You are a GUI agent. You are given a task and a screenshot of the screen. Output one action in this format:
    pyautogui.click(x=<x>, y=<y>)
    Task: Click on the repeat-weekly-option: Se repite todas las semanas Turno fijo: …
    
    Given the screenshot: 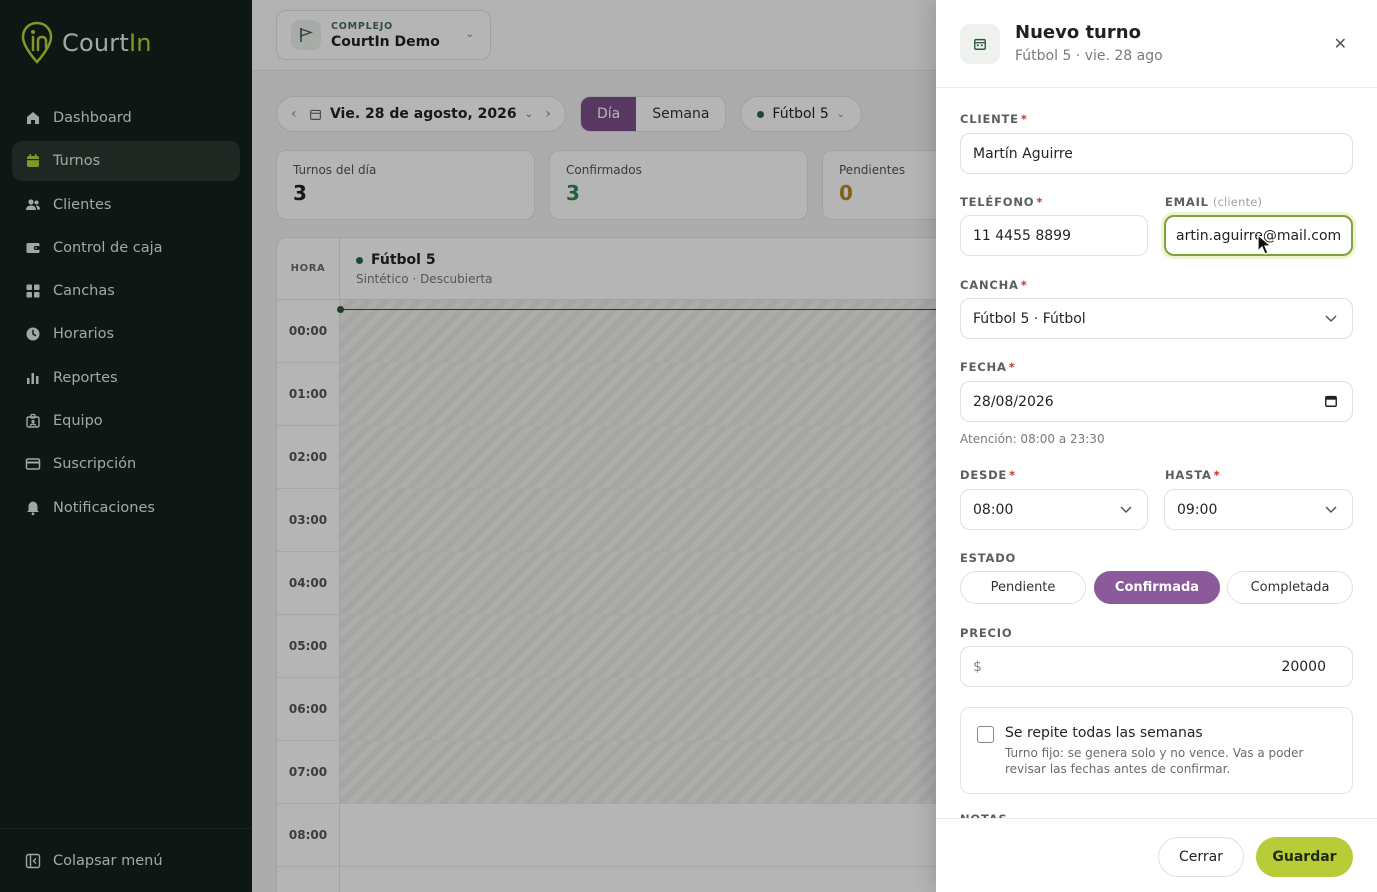 What is the action you would take?
    pyautogui.click(x=1156, y=750)
    